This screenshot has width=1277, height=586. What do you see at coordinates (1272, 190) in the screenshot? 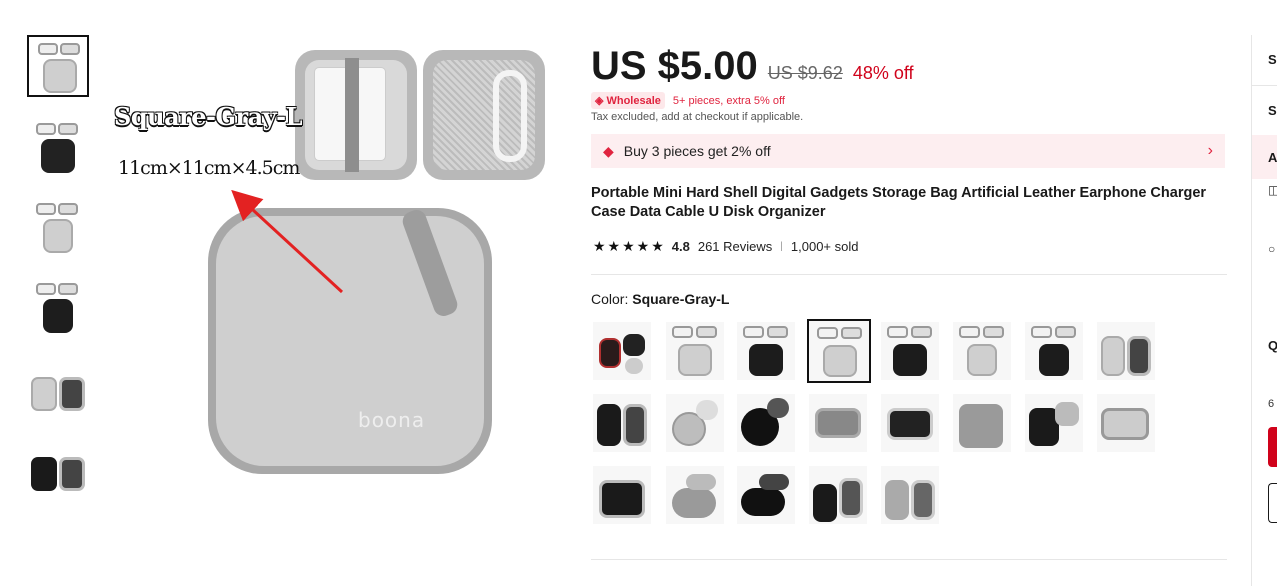
I see `truck-icon: ◫` at bounding box center [1272, 190].